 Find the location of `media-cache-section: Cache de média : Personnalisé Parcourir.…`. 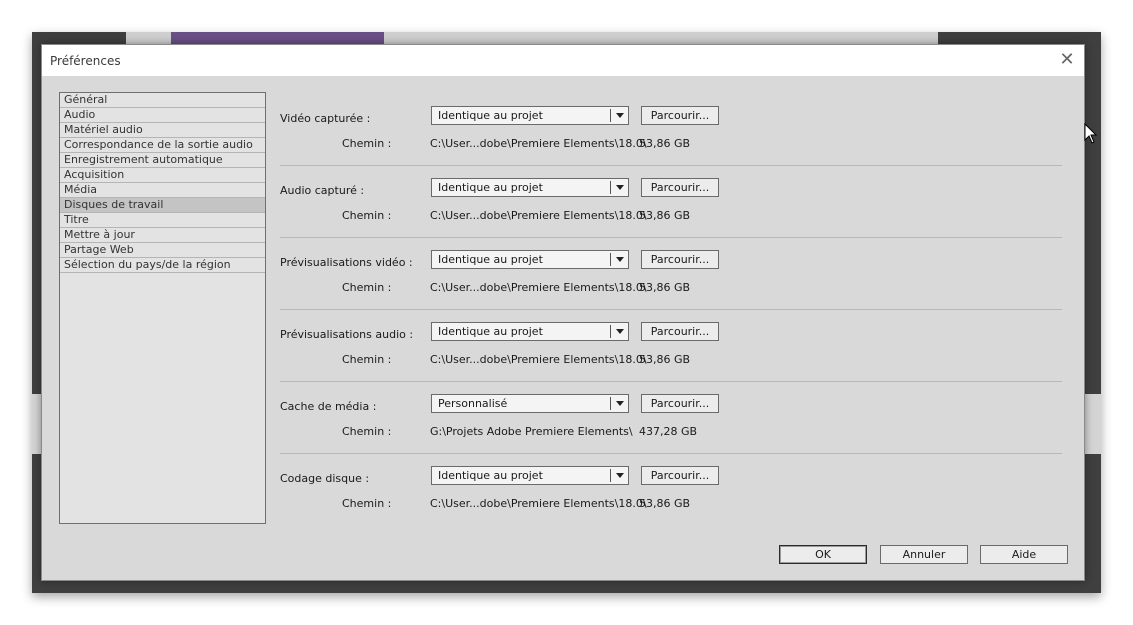

media-cache-section: Cache de média : Personnalisé Parcourir.… is located at coordinates (671, 422).